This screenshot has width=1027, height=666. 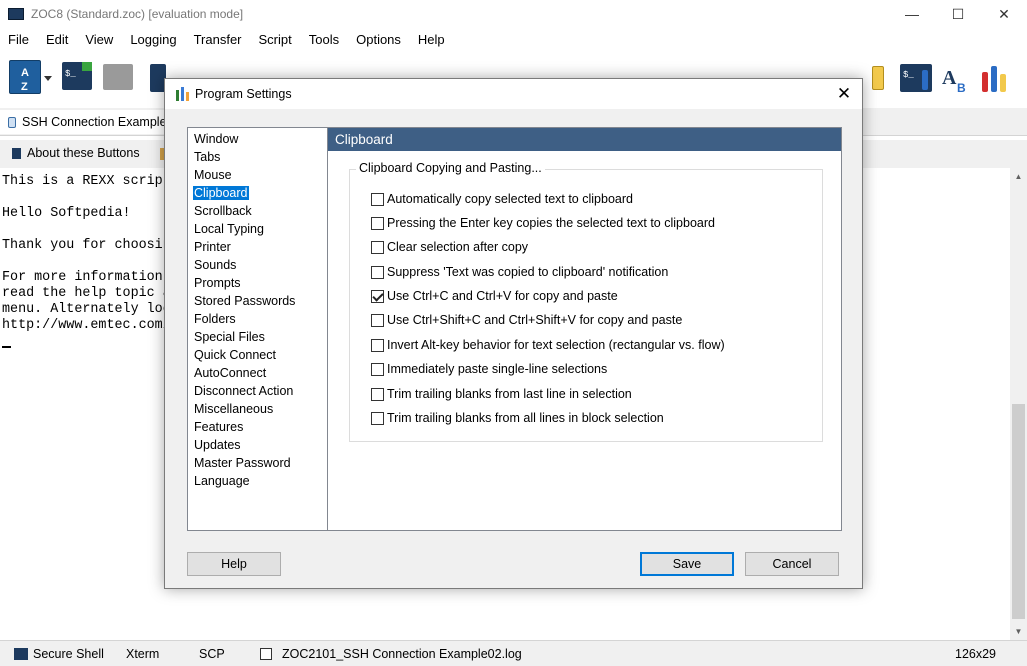 What do you see at coordinates (212, 654) in the screenshot?
I see `status-transfer: SCP` at bounding box center [212, 654].